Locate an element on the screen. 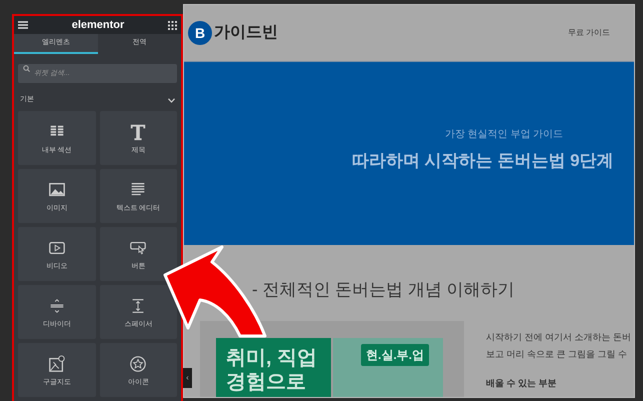 The image size is (643, 401). thumbnail-headline: 취미, 직업 경험으로 is located at coordinates (273, 367).